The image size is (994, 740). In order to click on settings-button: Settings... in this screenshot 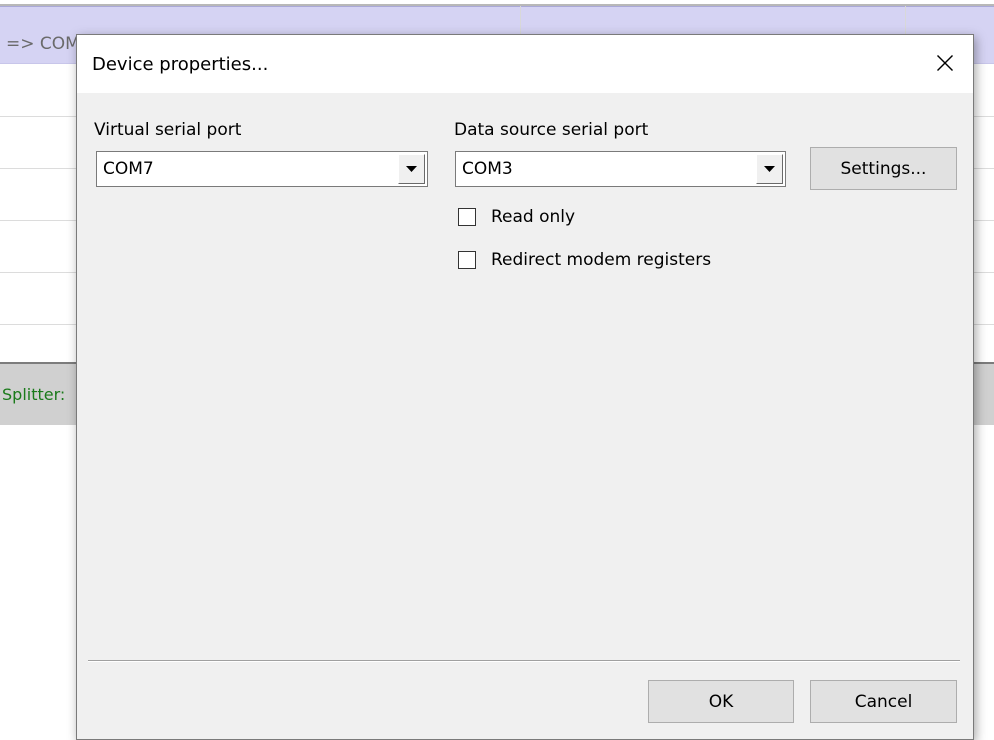, I will do `click(883, 168)`.